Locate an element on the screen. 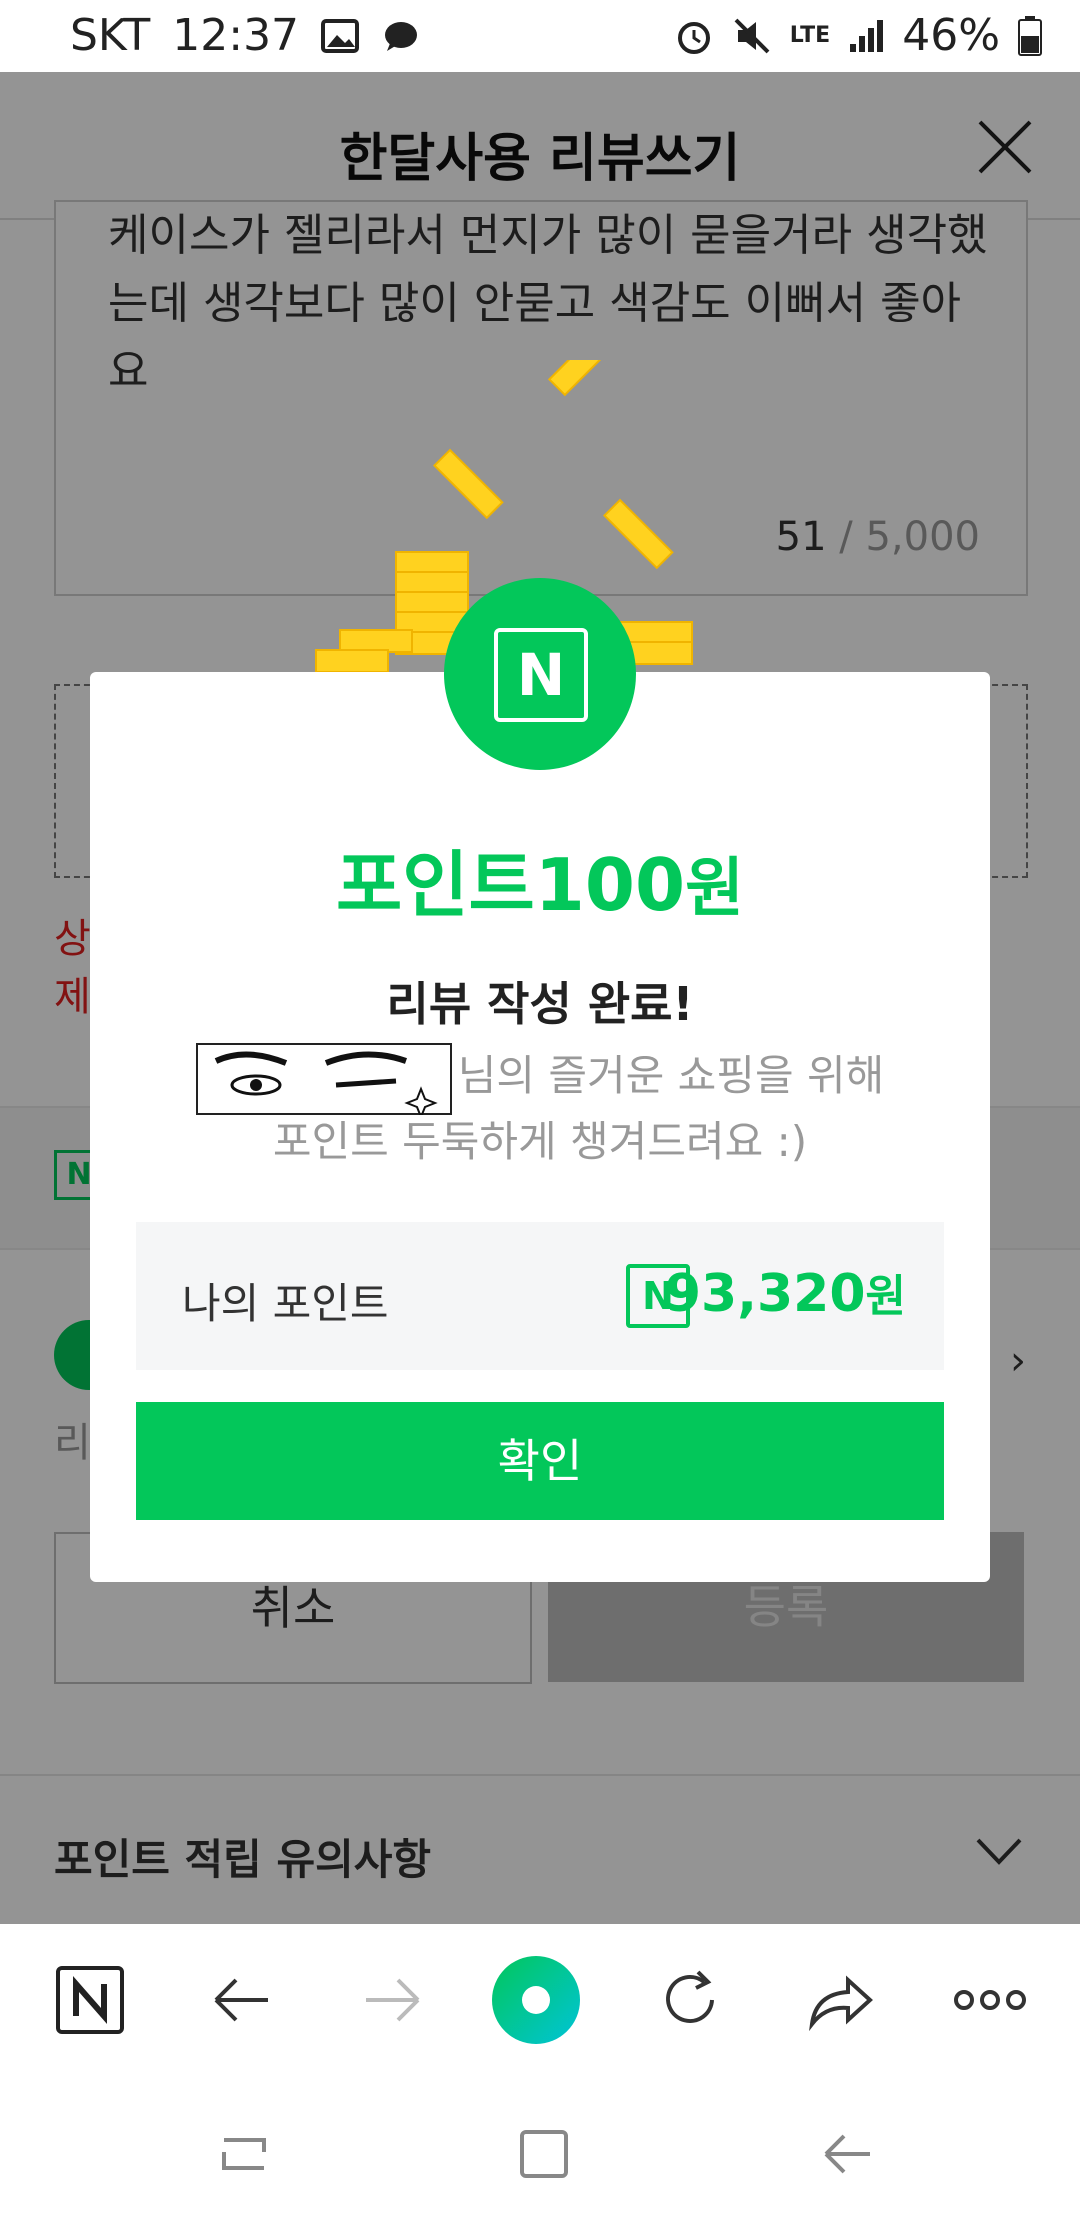  more-icon is located at coordinates (990, 2000).